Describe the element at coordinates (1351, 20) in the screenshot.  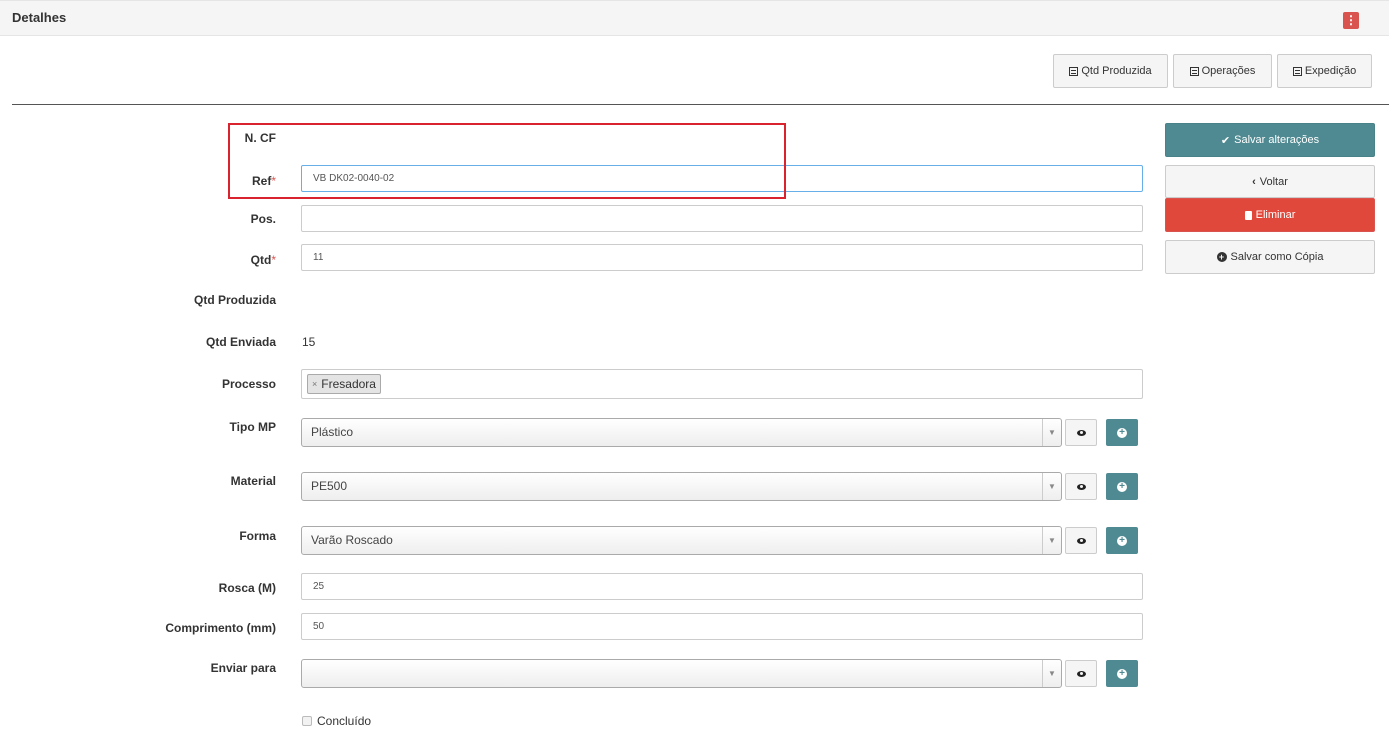
I see `panel-menu-button: ⋮` at that location.